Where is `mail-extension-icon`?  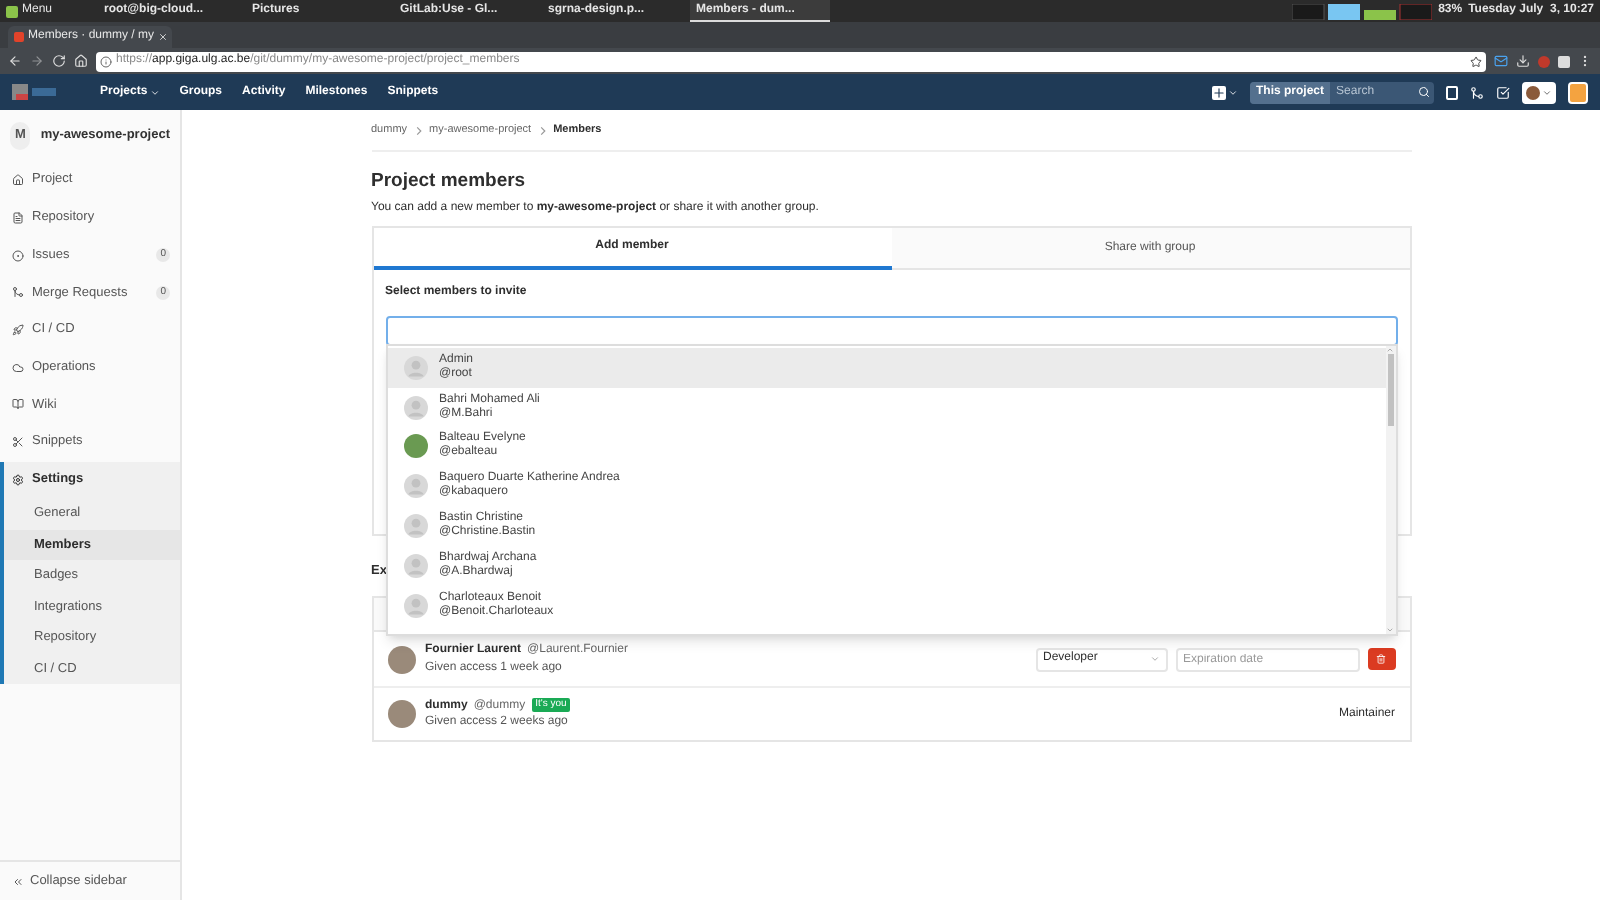 mail-extension-icon is located at coordinates (1501, 61).